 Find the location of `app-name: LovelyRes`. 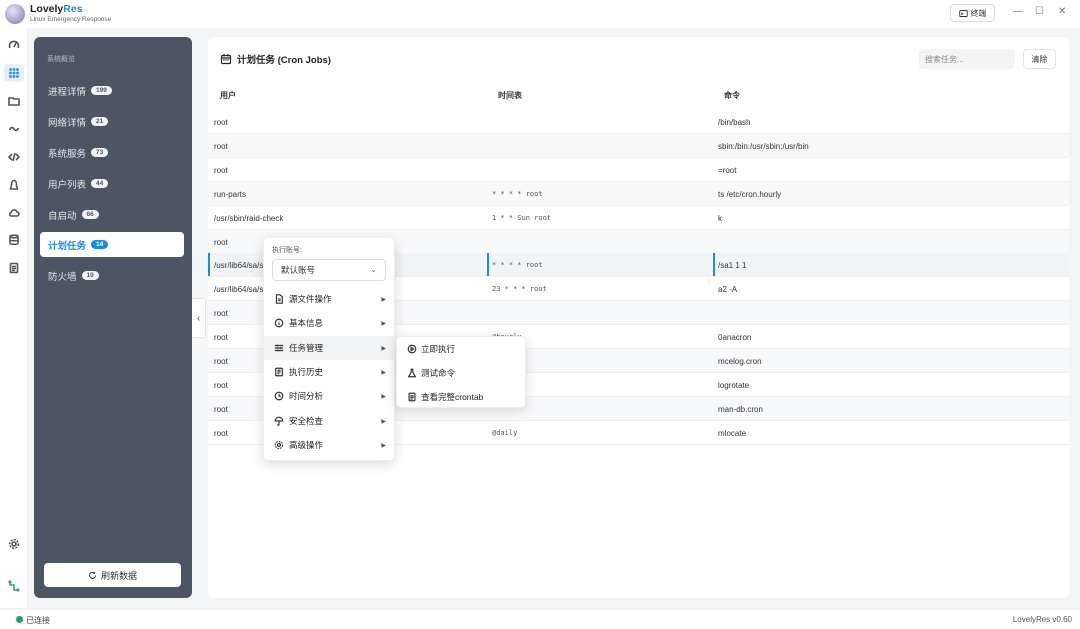

app-name: LovelyRes is located at coordinates (56, 9).